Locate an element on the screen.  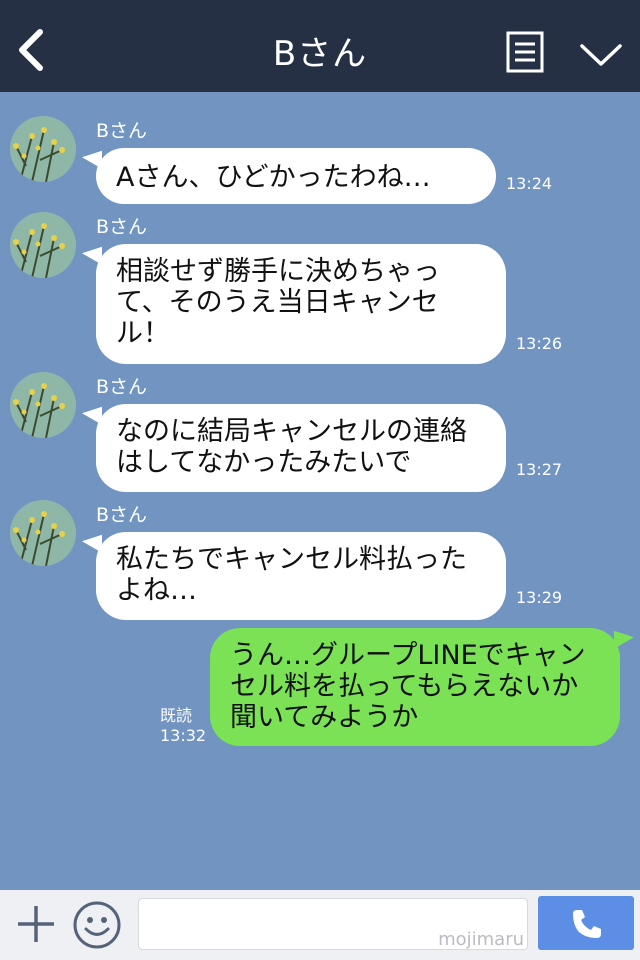
attach-button is located at coordinates (36, 924).